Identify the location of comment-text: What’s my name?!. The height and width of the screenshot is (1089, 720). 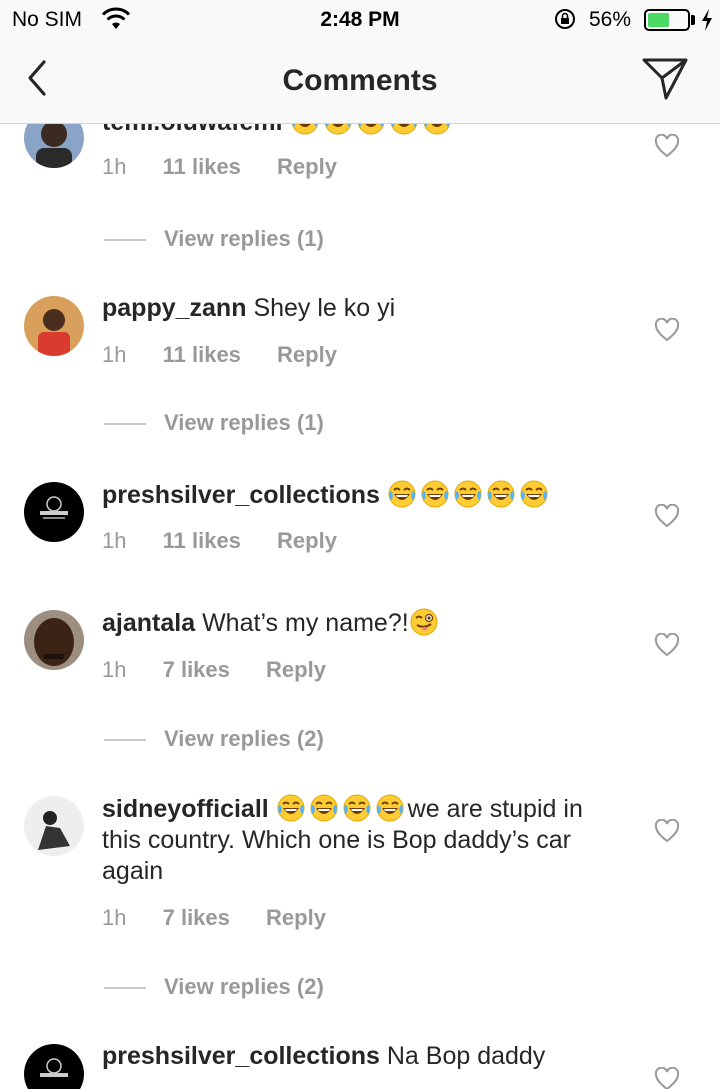
(322, 623).